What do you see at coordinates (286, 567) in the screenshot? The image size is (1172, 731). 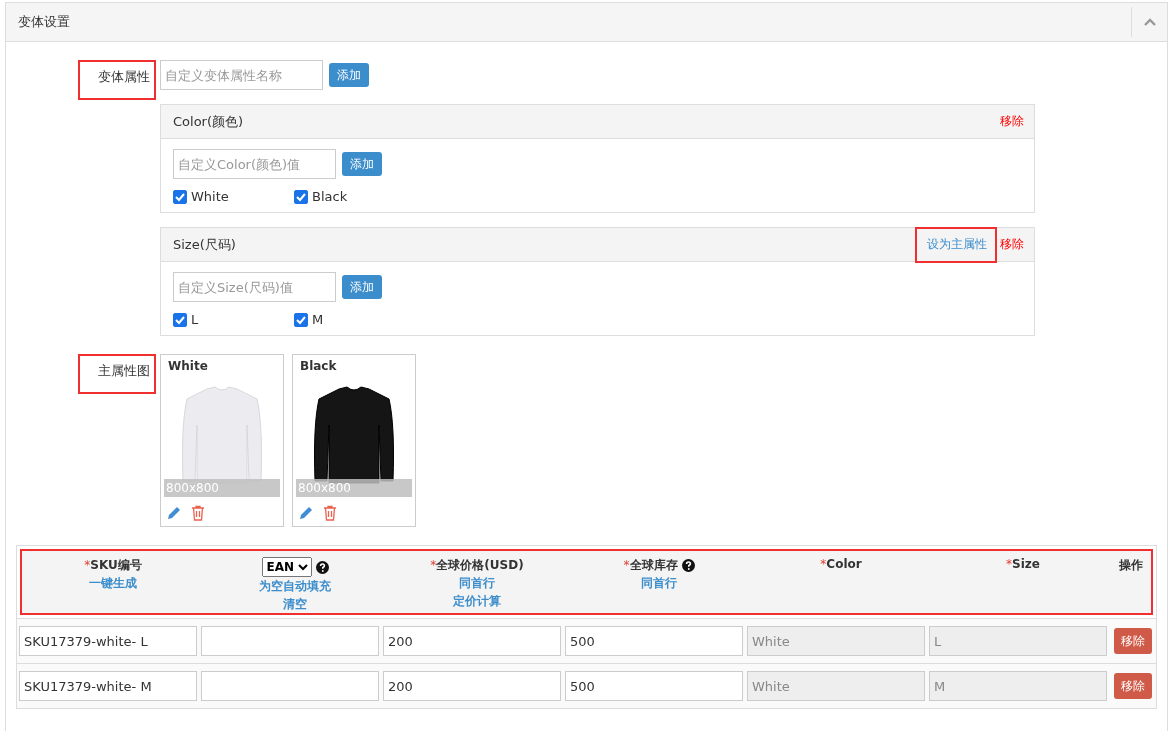 I see `code-type-dropdown: EAN` at bounding box center [286, 567].